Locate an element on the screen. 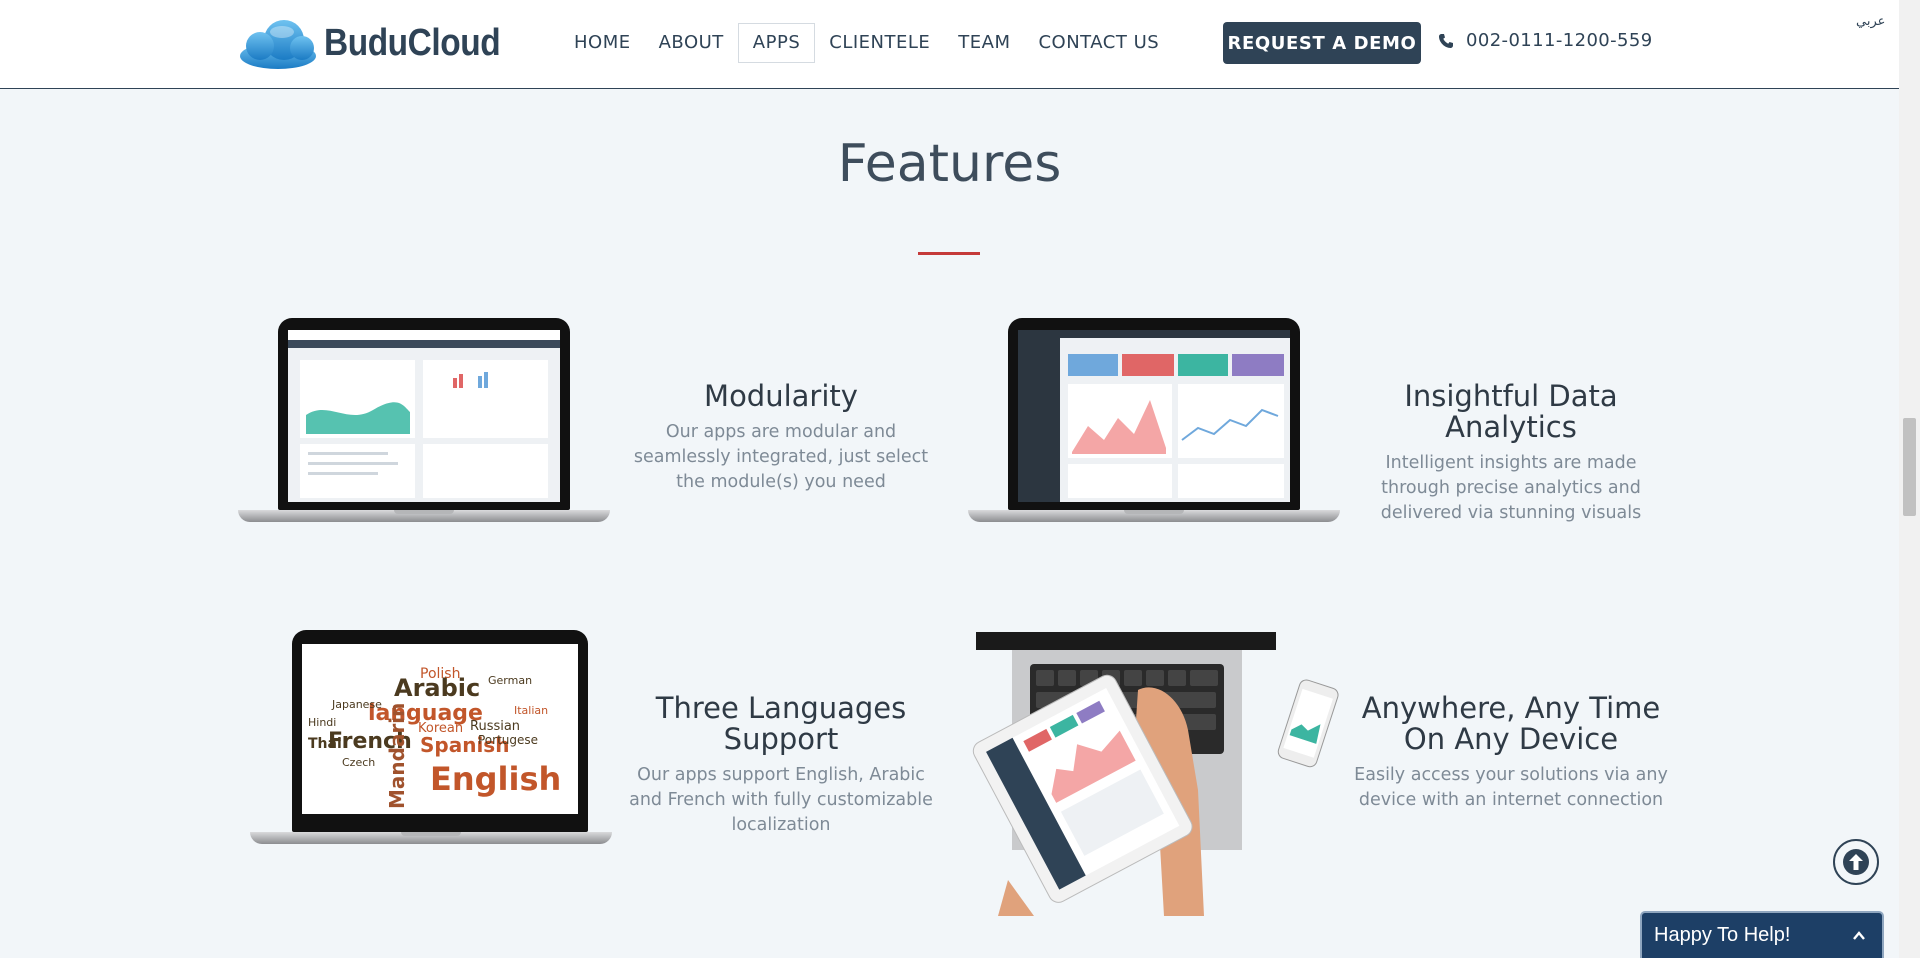 The height and width of the screenshot is (958, 1920). feature-title: Anywhere, Any Time On Any Device is located at coordinates (1511, 723).